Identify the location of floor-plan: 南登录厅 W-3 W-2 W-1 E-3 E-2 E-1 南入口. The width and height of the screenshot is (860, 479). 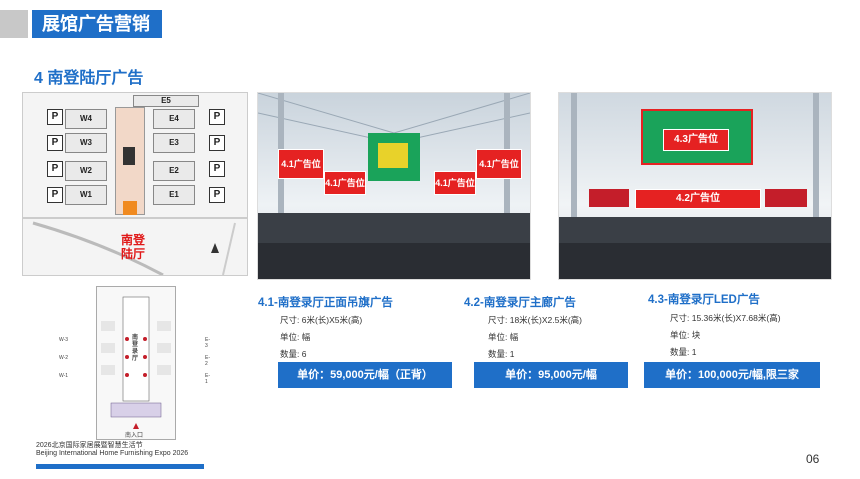
(134, 363).